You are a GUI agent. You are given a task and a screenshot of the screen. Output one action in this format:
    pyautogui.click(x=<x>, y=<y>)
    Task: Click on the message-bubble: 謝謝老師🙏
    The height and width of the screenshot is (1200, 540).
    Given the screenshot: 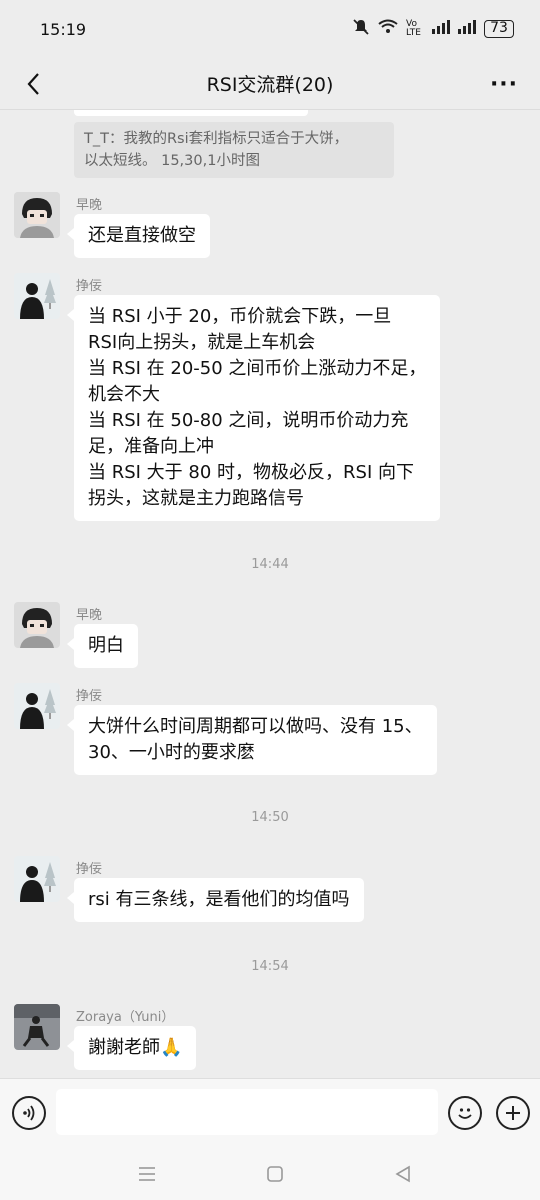 What is the action you would take?
    pyautogui.click(x=131, y=1048)
    